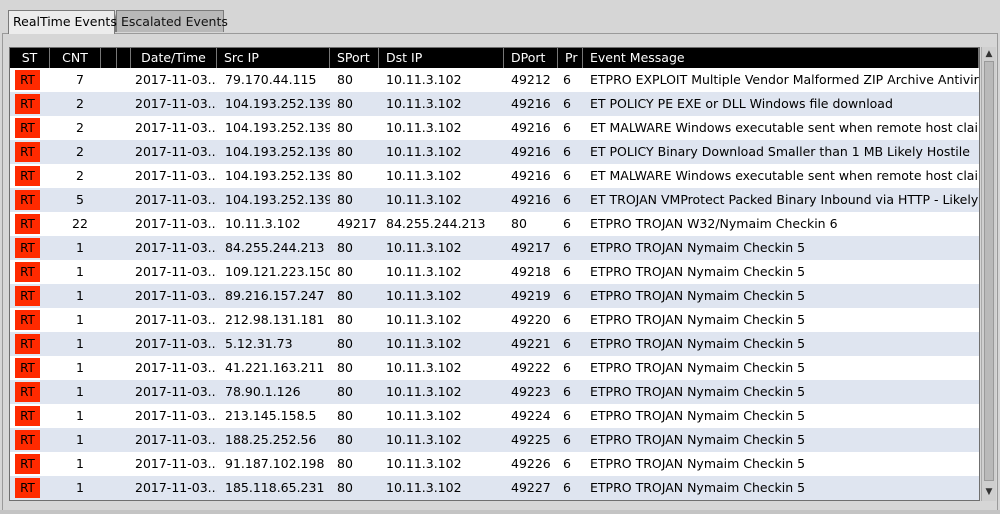 This screenshot has width=1000, height=514. I want to click on column-header-event-message: Event Message, so click(781, 58).